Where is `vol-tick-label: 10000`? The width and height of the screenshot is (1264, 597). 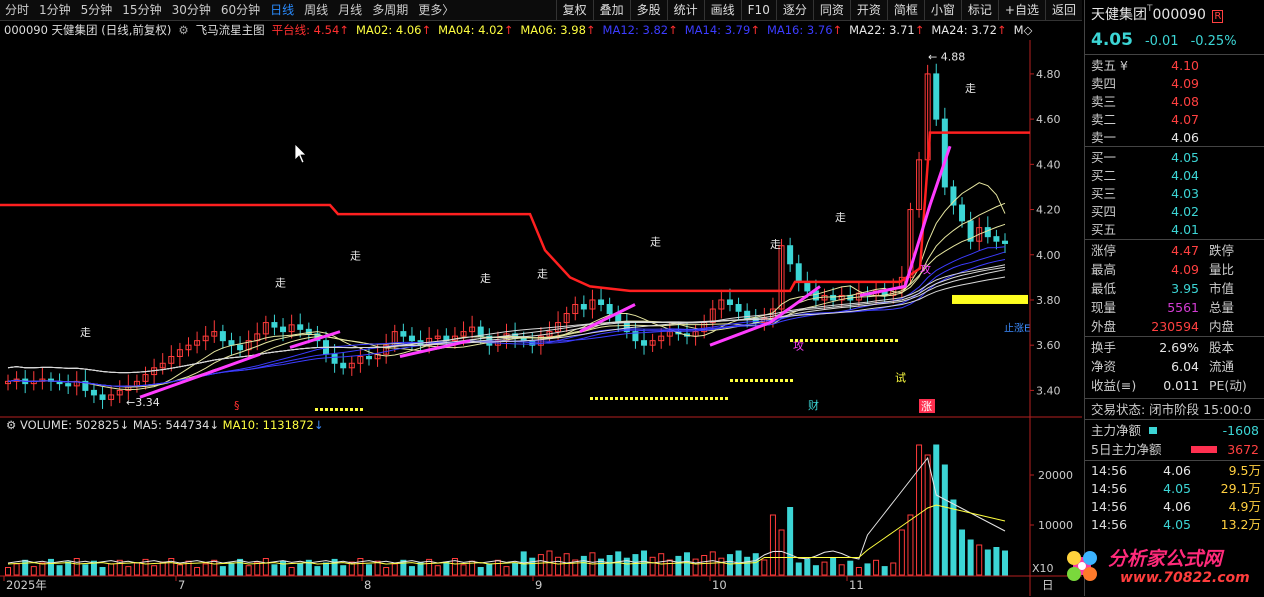 vol-tick-label: 10000 is located at coordinates (1055, 525).